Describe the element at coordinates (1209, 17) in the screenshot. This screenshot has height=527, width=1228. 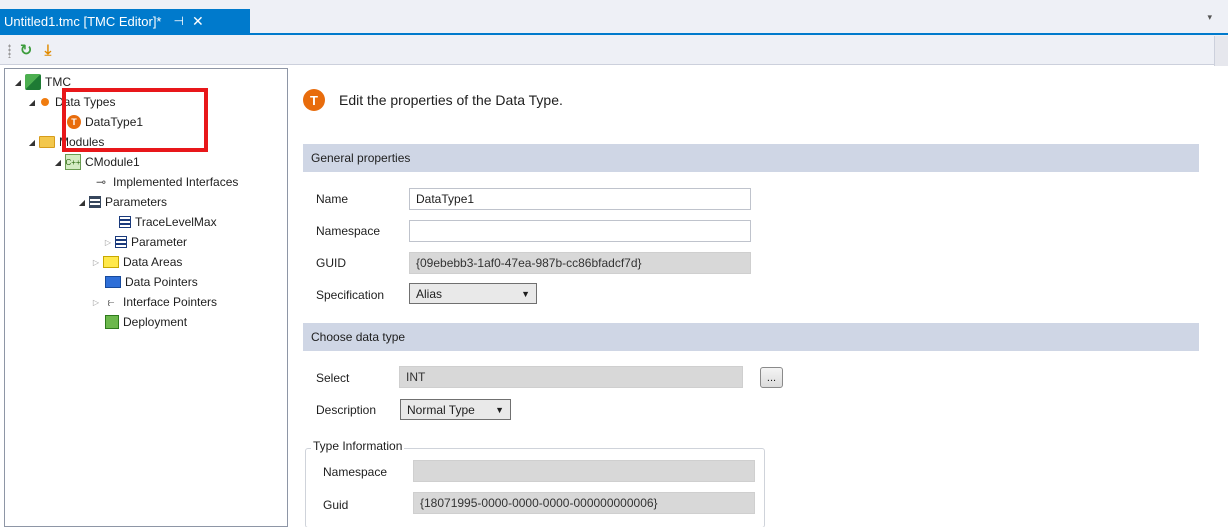
I see `tab-overflow-icon: ▾` at that location.